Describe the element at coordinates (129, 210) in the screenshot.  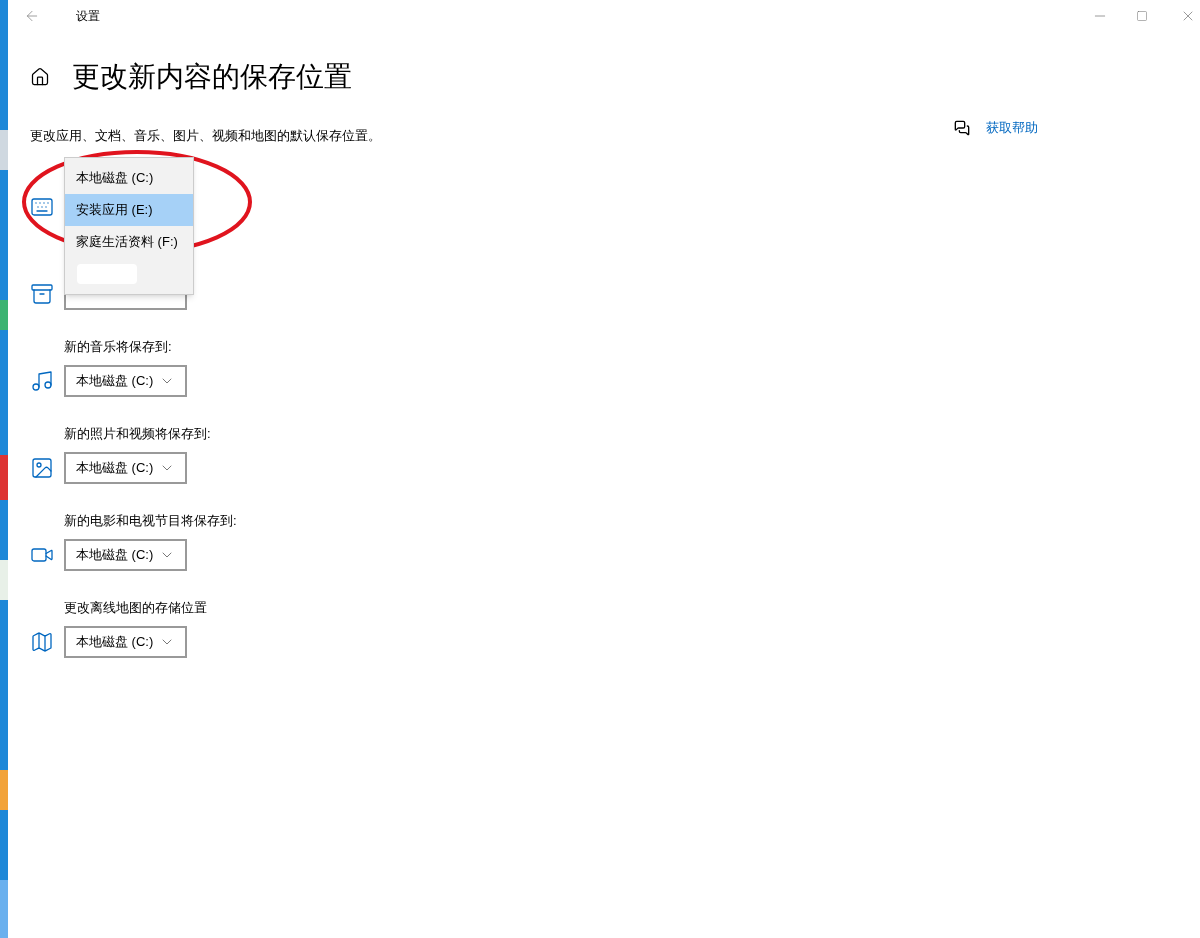
I see `dropdown-option: 安装应用 (E:)` at that location.